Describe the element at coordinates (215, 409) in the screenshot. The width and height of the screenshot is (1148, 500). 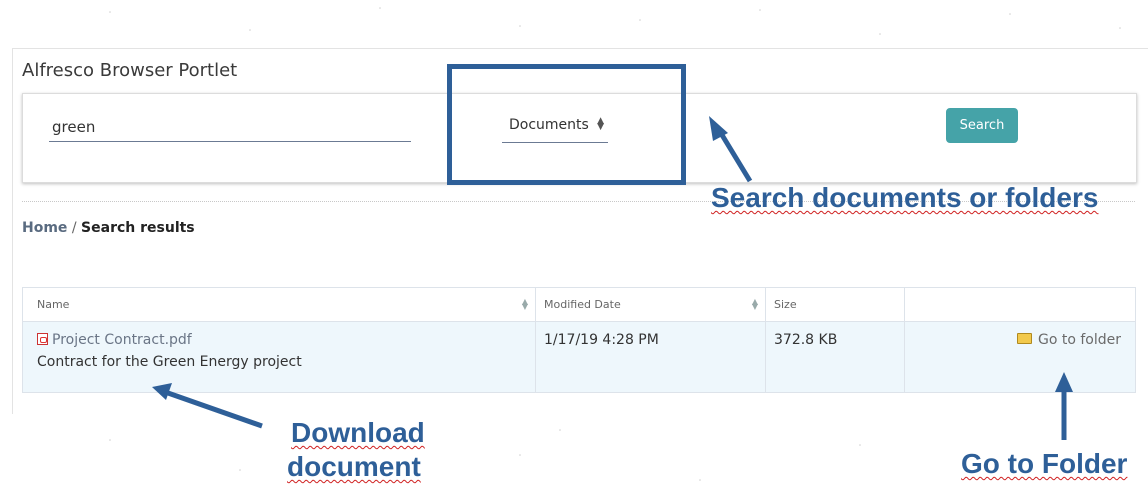
I see `download-arrow` at that location.